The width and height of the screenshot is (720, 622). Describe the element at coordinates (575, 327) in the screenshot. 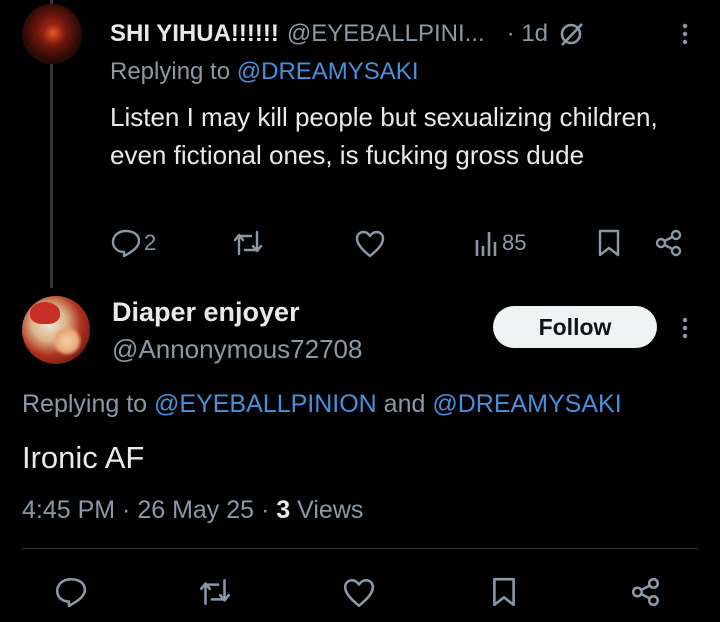

I see `follow-button: Follow` at that location.